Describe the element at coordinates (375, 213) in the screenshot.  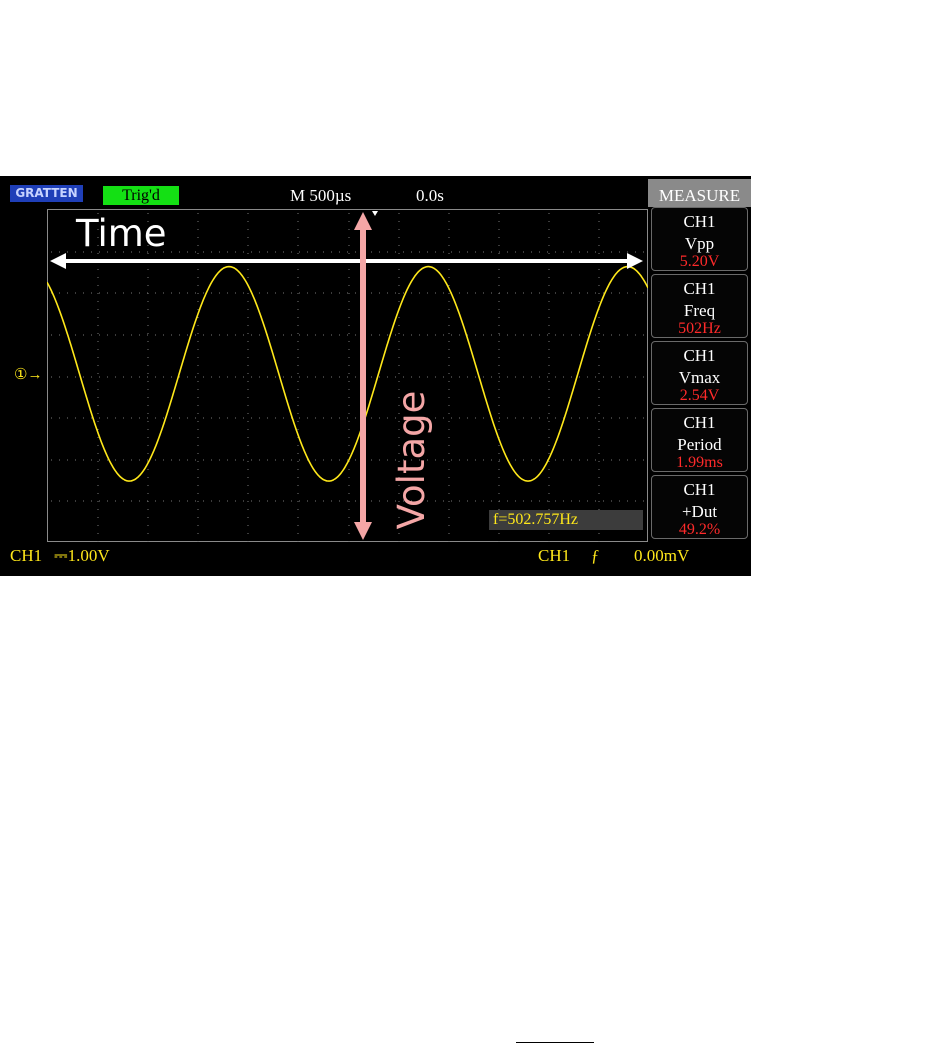
I see `trigger-position-marker` at that location.